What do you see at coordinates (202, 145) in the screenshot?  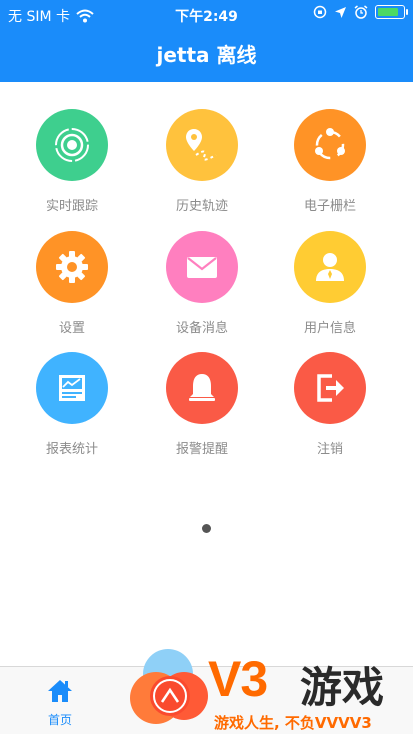 I see `route-pin-icon` at bounding box center [202, 145].